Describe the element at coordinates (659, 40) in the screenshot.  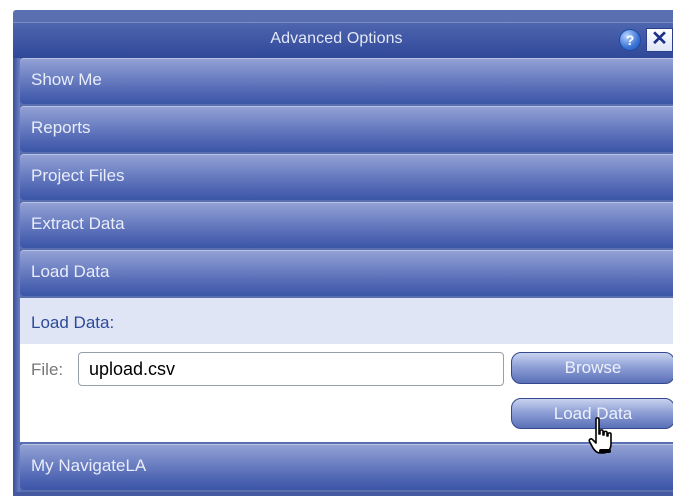
I see `close-icon: ✕` at that location.